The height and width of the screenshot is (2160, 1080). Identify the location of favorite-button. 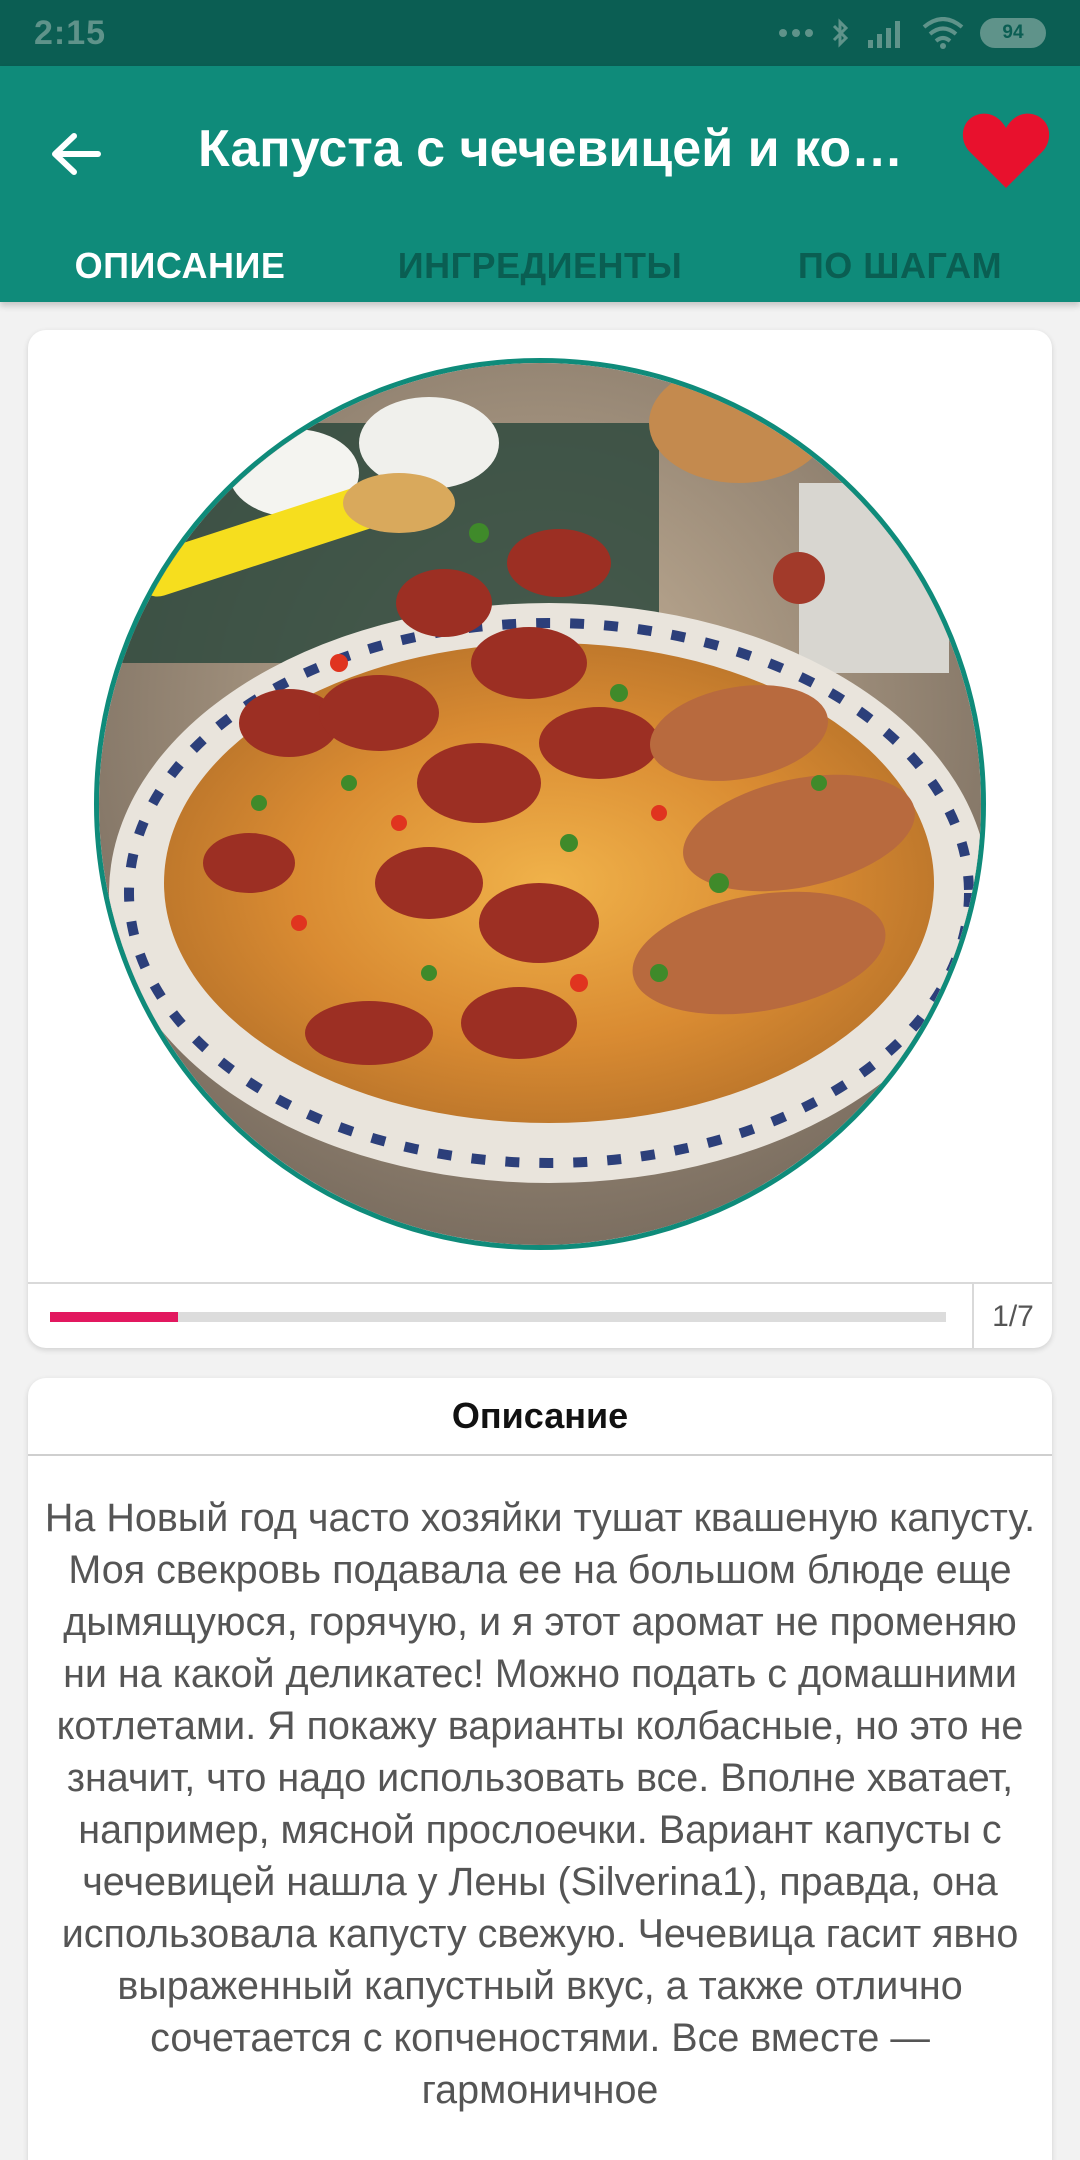
(1006, 150).